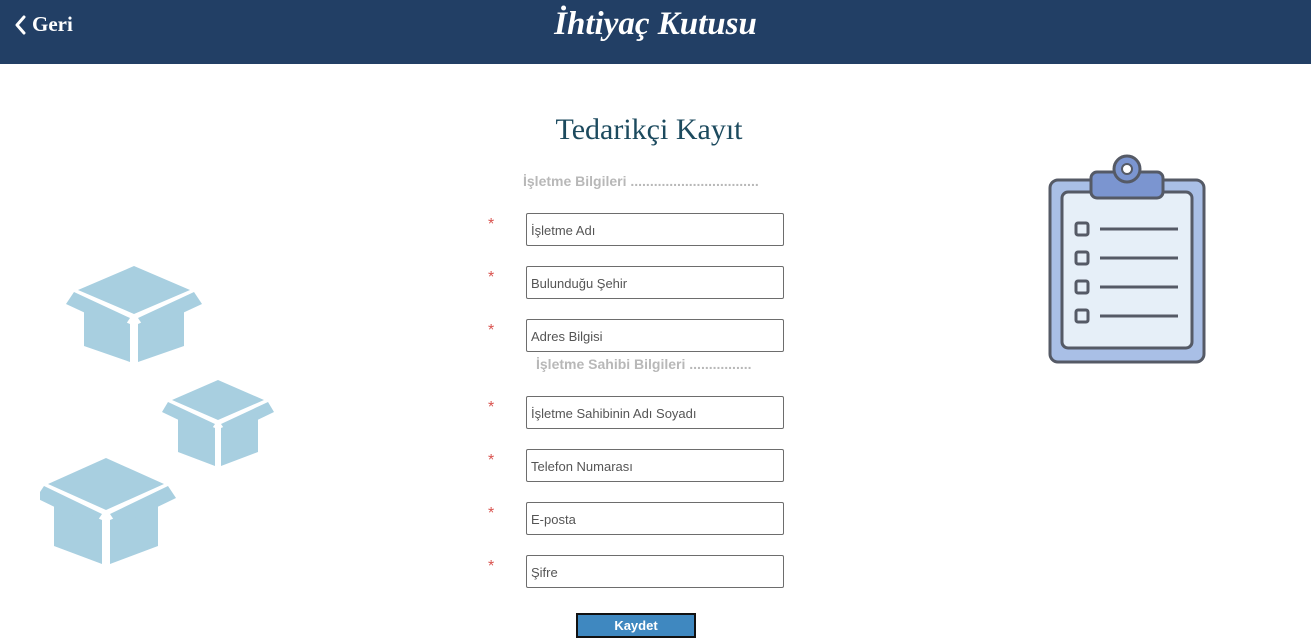 The width and height of the screenshot is (1311, 644). Describe the element at coordinates (157, 415) in the screenshot. I see `boxes-illustration` at that location.